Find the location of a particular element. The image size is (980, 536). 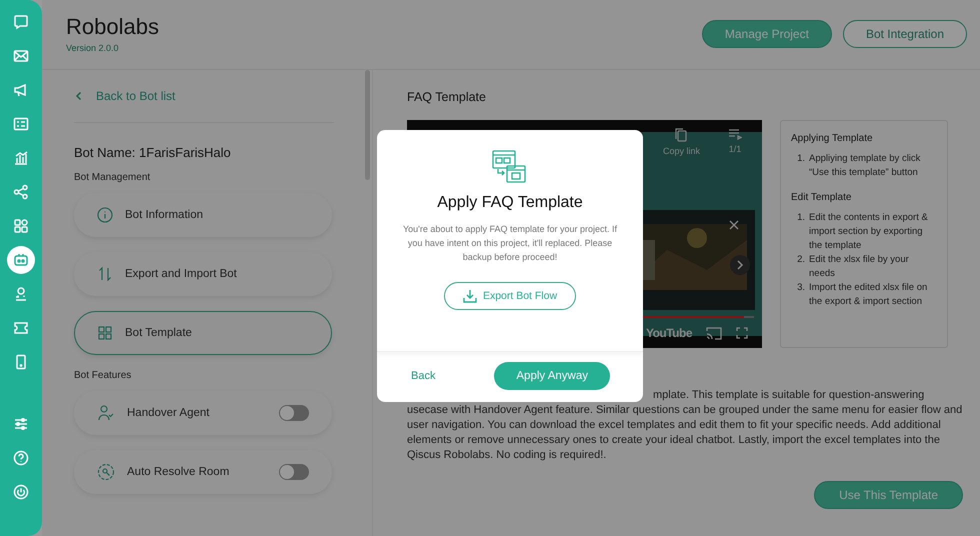

playlist-button: 1/1 is located at coordinates (735, 142).